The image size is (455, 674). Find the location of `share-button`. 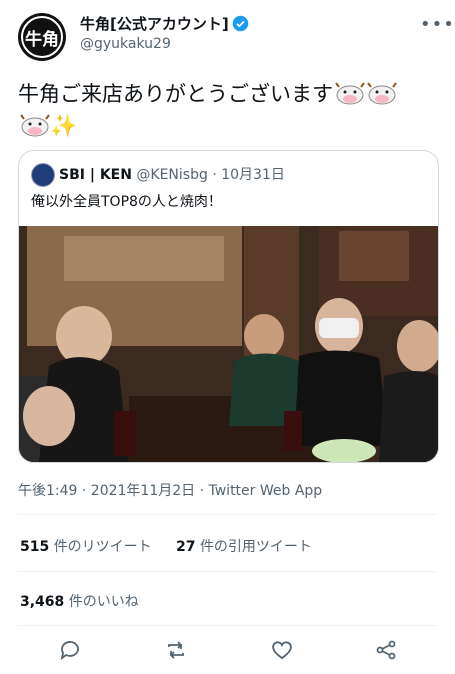

share-button is located at coordinates (386, 650).